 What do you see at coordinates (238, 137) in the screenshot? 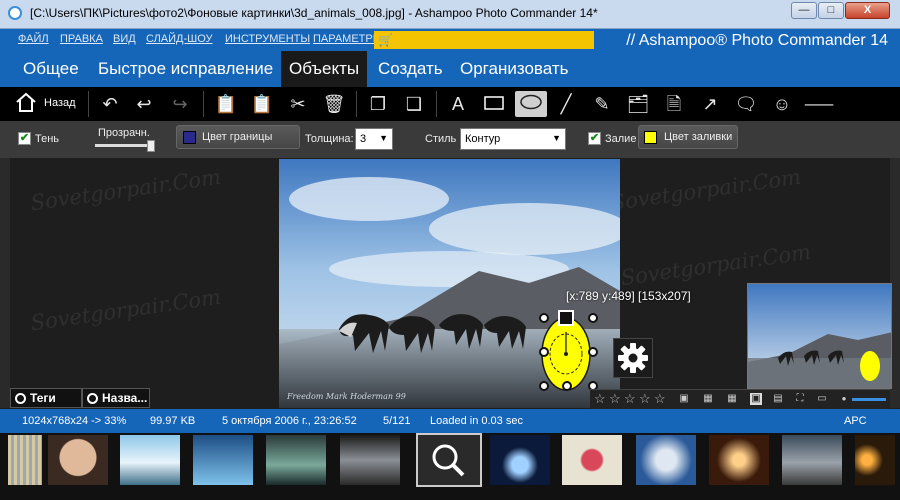
I see `border-color-button: Цвет границы` at bounding box center [238, 137].